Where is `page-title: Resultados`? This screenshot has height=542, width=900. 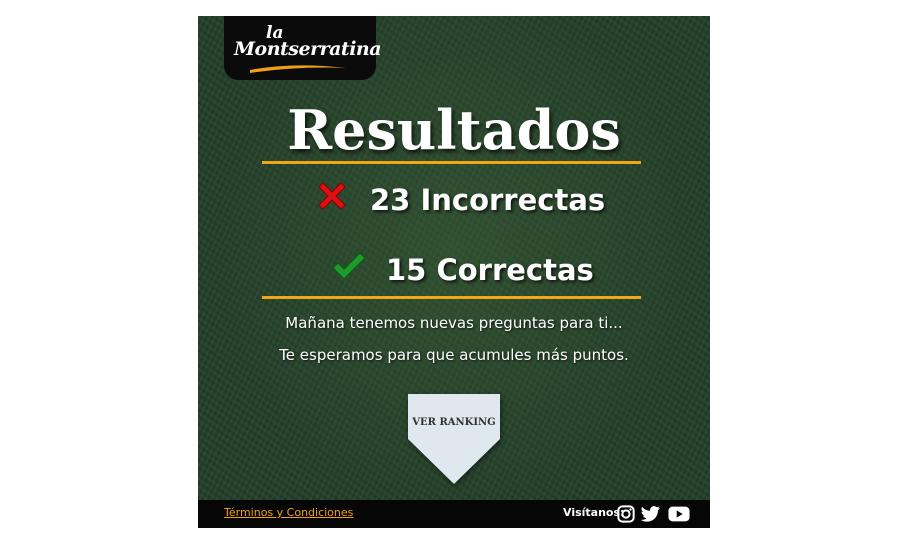
page-title: Resultados is located at coordinates (454, 130).